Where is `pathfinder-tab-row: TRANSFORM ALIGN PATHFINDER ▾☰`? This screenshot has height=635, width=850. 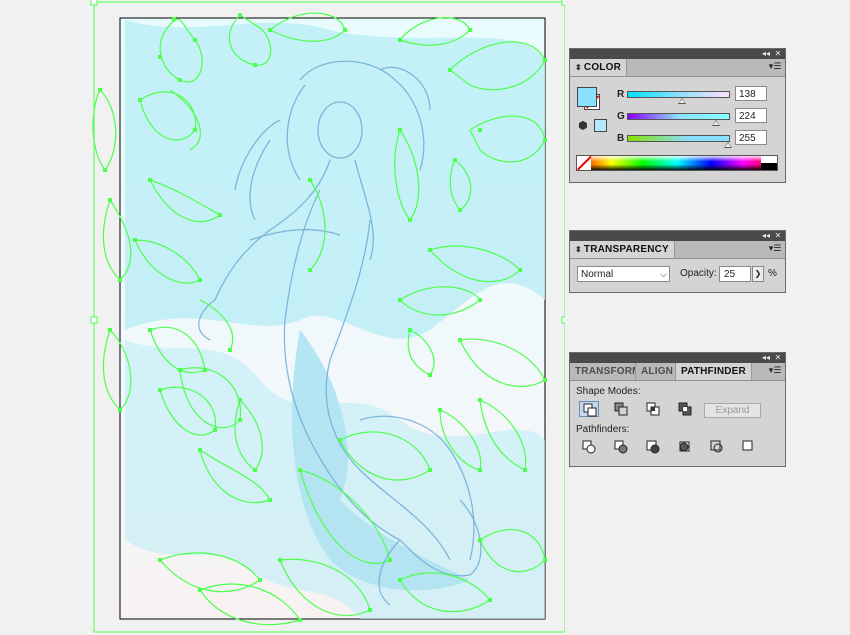 pathfinder-tab-row: TRANSFORM ALIGN PATHFINDER ▾☰ is located at coordinates (677, 372).